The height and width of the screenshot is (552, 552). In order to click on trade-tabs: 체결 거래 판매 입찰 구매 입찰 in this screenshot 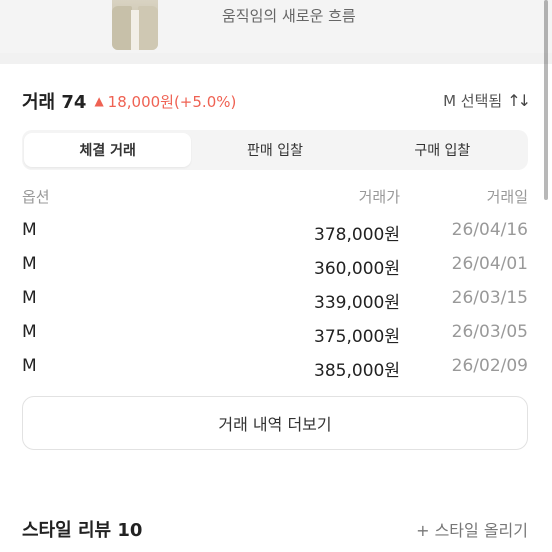, I will do `click(275, 150)`.